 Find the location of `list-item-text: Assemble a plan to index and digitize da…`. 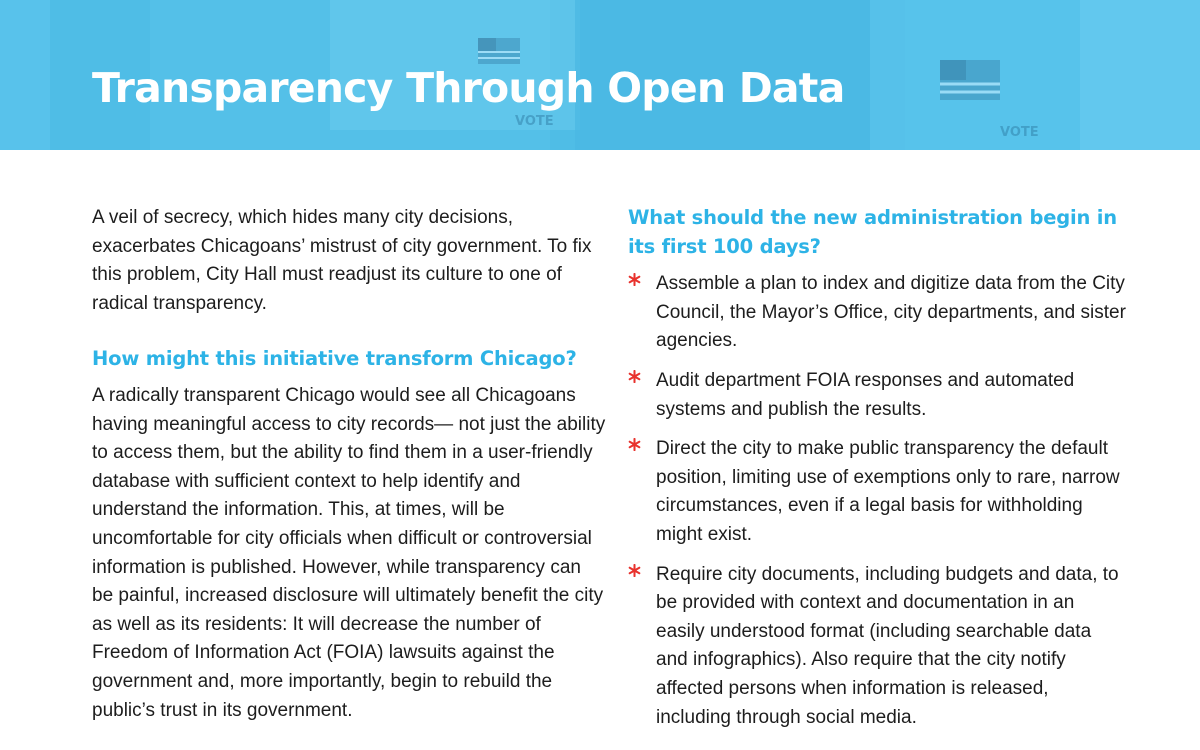

list-item-text: Assemble a plan to index and digitize da… is located at coordinates (891, 312).